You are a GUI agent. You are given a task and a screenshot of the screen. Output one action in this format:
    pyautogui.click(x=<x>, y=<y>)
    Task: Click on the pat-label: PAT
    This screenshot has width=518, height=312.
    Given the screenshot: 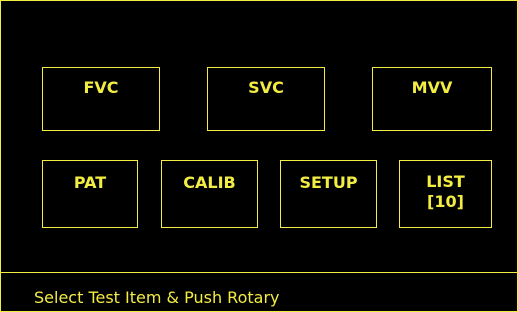 What is the action you would take?
    pyautogui.click(x=90, y=182)
    